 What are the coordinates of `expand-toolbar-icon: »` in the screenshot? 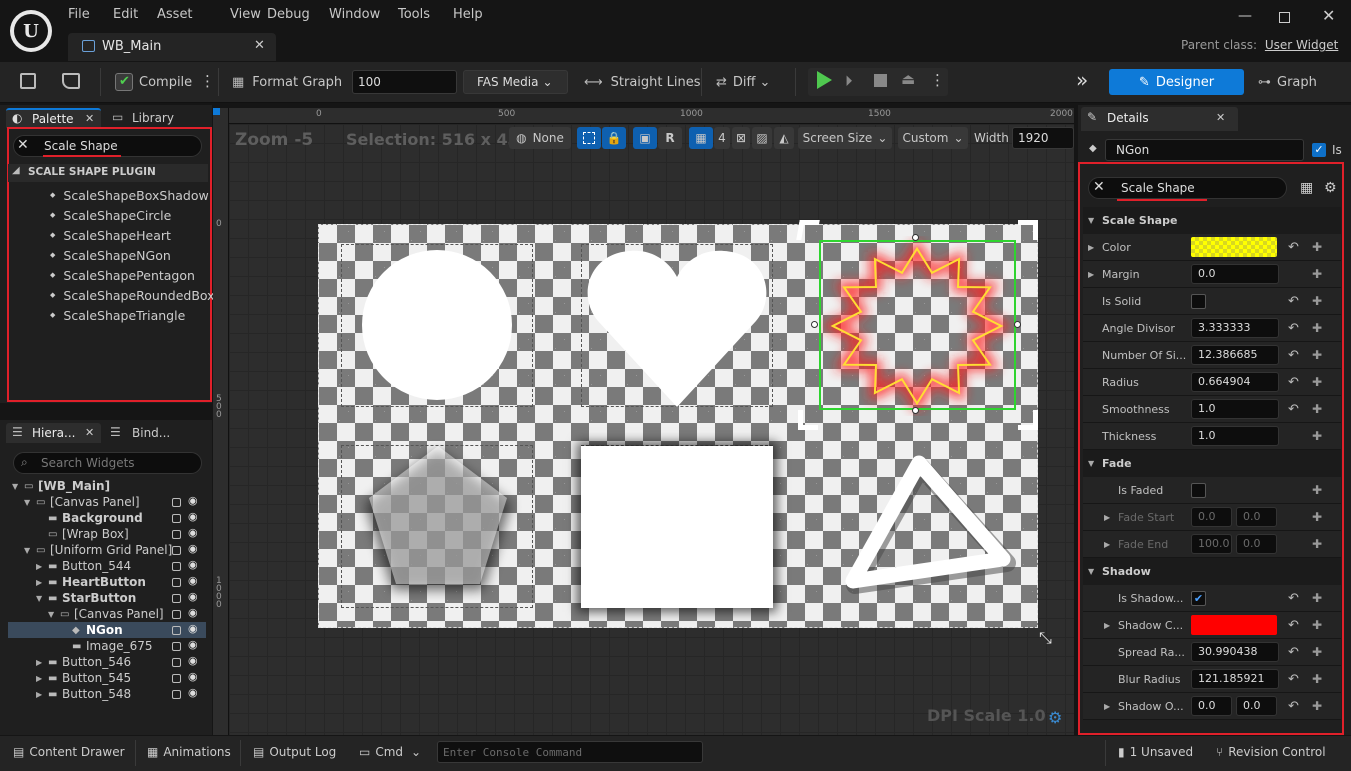 It's located at (1082, 80).